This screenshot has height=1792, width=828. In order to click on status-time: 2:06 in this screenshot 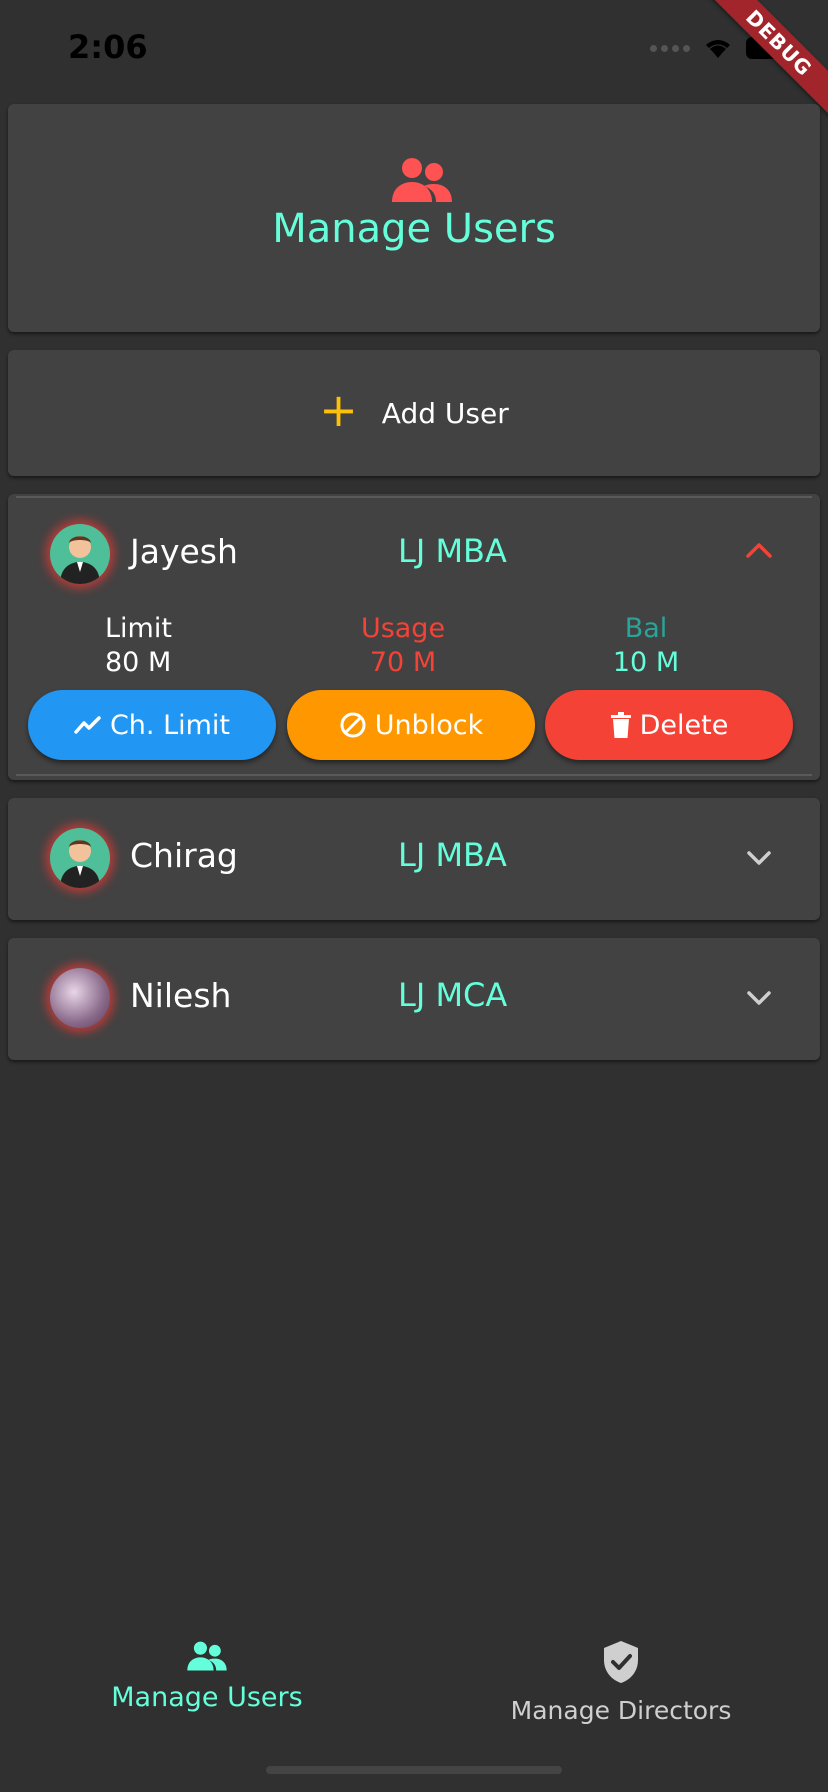, I will do `click(108, 47)`.